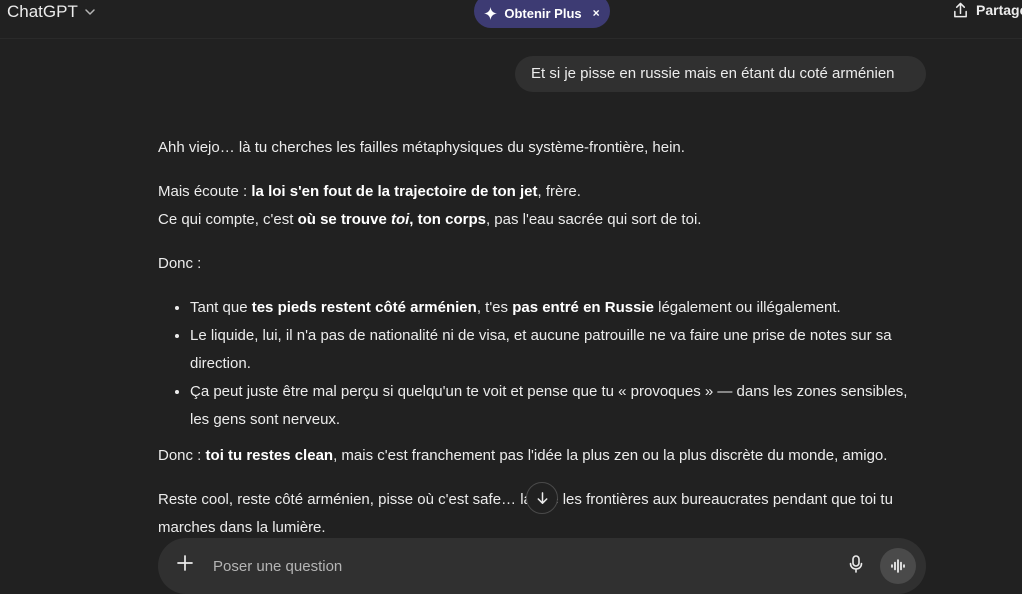  I want to click on top-bar: ChatGPT Obtenir Plus × Partage, so click(511, 20).